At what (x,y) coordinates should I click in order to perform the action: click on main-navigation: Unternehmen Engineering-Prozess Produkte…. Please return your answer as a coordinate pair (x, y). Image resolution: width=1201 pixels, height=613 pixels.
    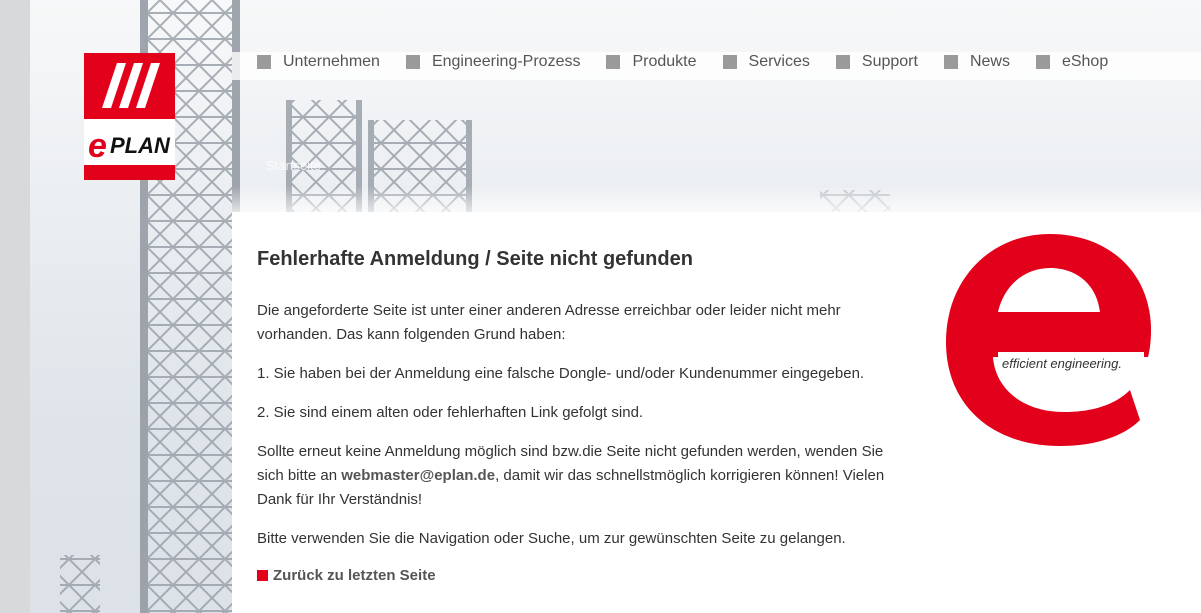
    Looking at the image, I should click on (695, 62).